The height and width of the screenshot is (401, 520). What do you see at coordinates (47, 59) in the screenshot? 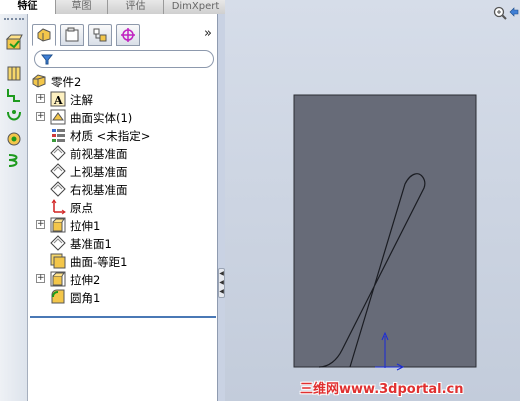
I see `filter-icon` at bounding box center [47, 59].